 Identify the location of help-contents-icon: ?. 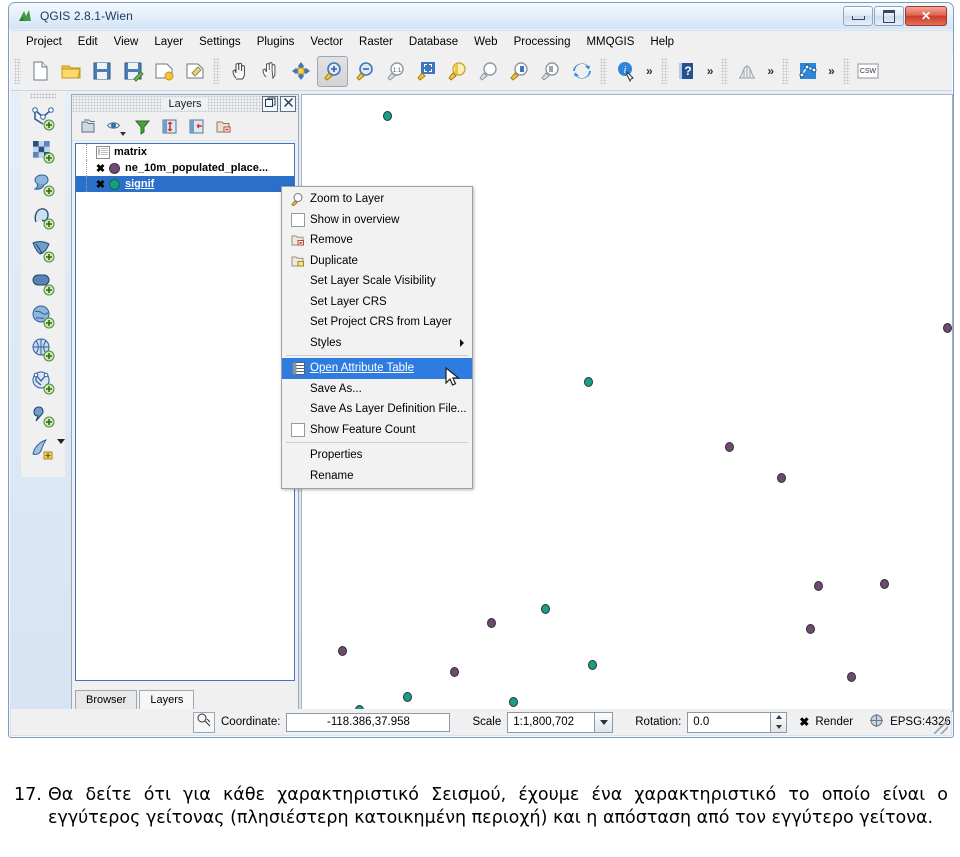
(686, 71).